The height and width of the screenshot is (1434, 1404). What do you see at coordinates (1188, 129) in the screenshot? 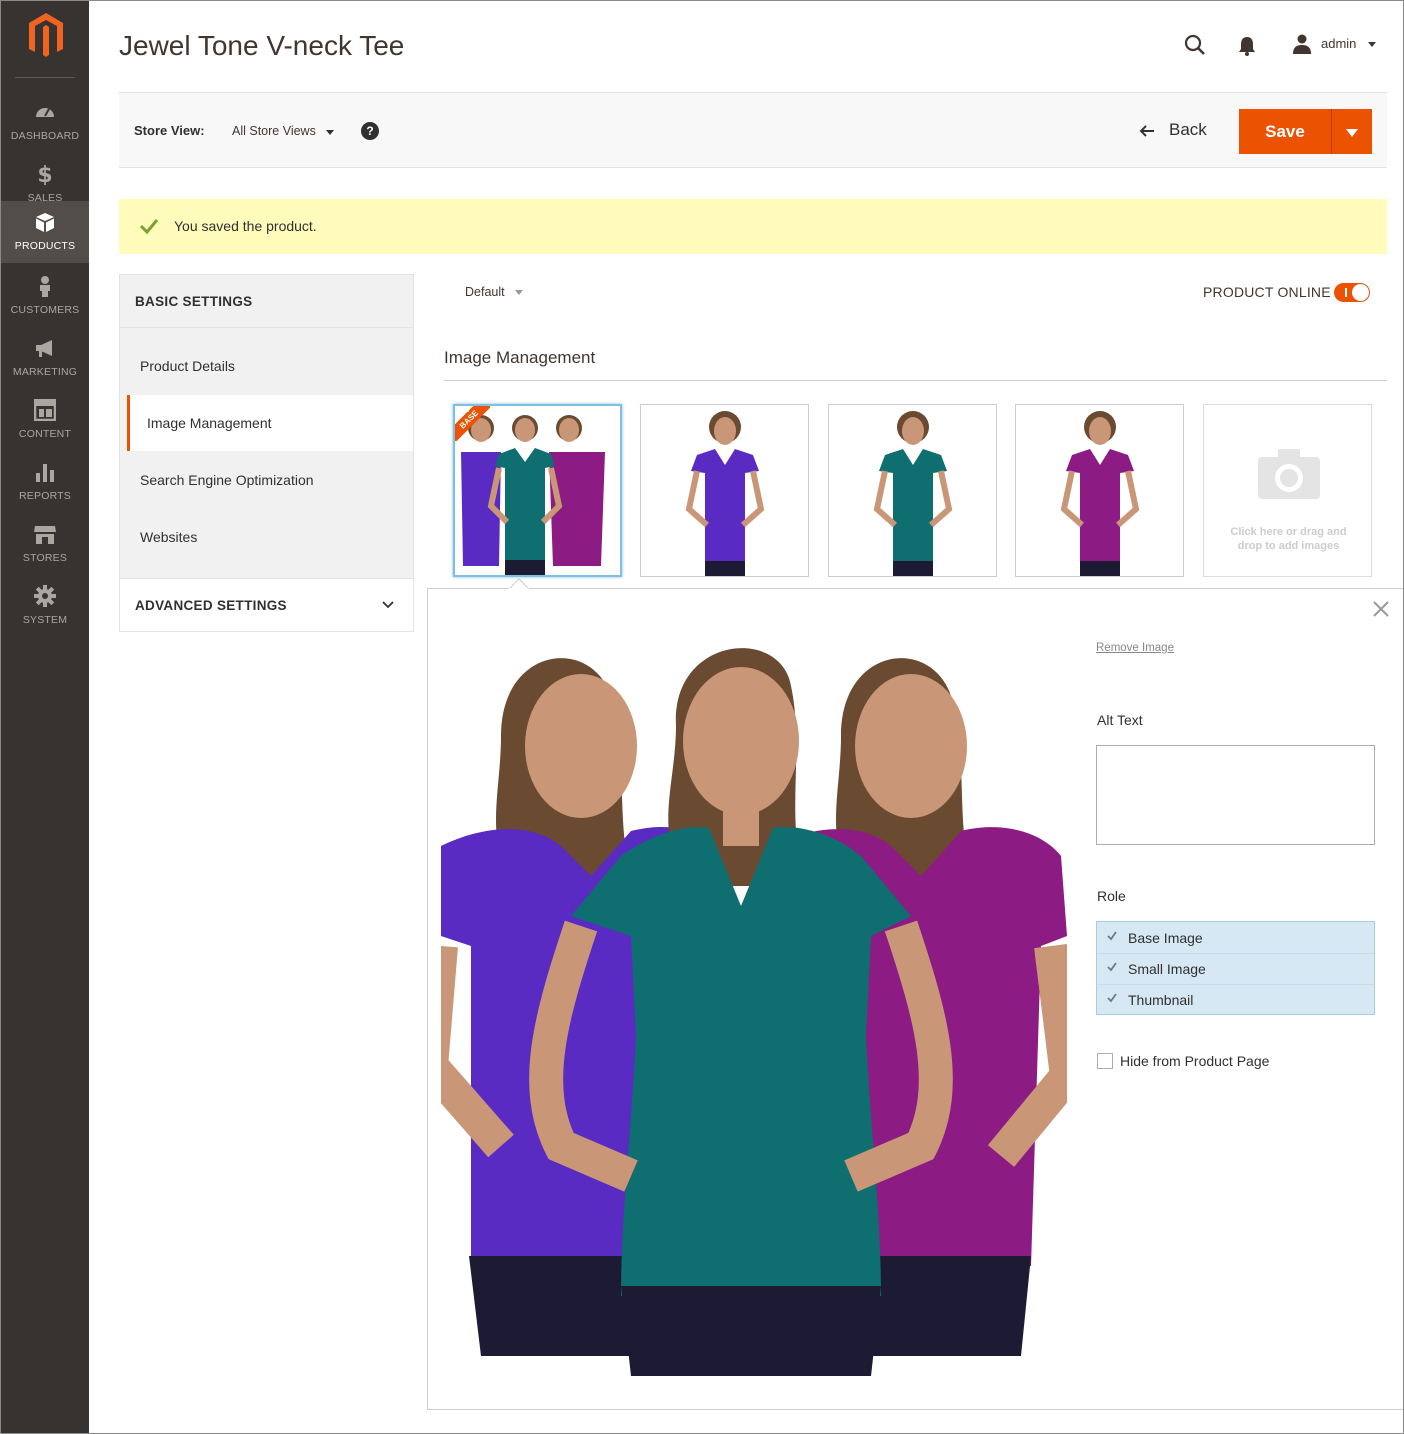
I see `back-label: Back` at bounding box center [1188, 129].